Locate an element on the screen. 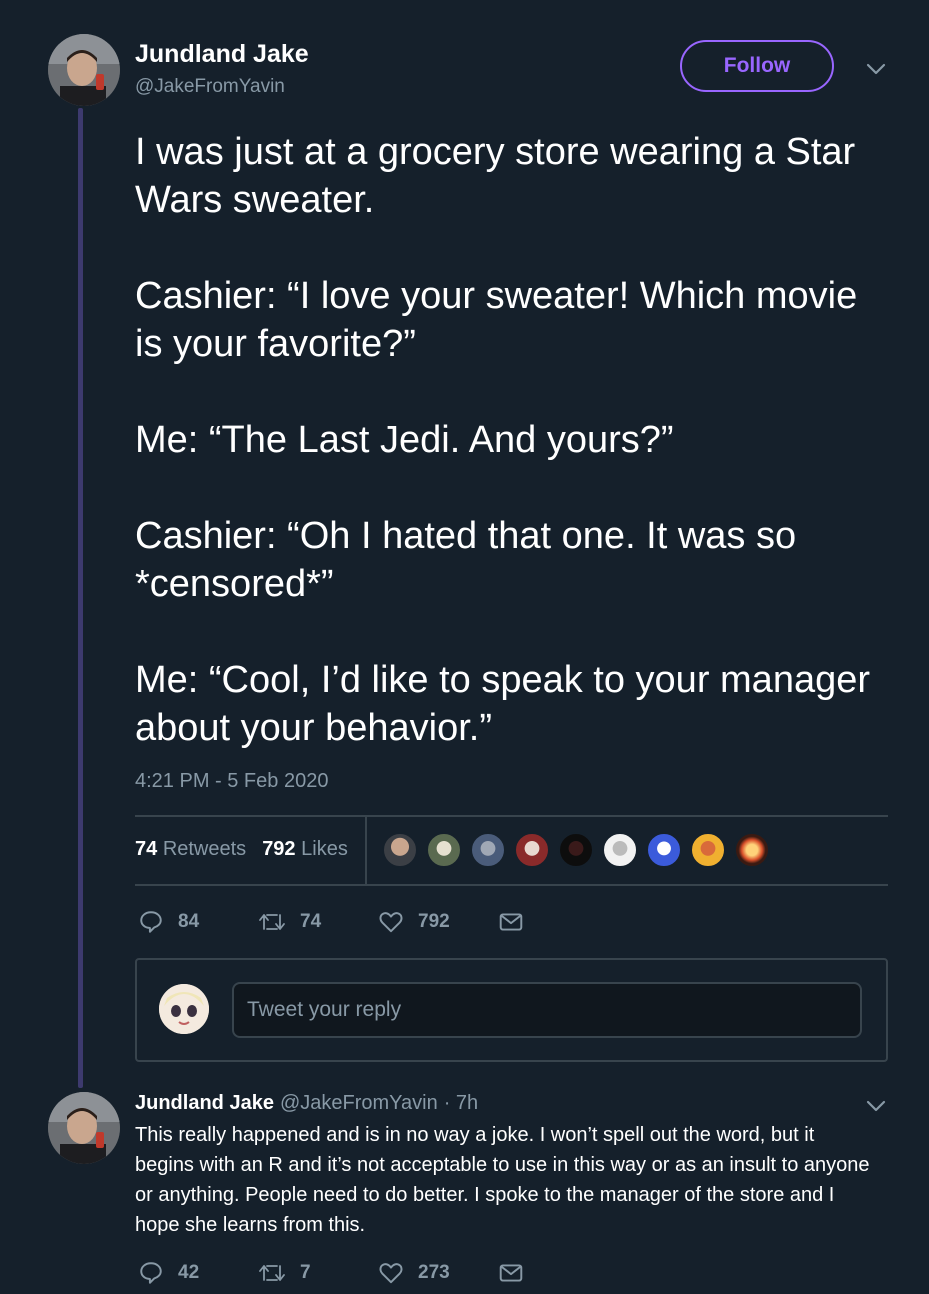  reply-action: 42 is located at coordinates (168, 1273).